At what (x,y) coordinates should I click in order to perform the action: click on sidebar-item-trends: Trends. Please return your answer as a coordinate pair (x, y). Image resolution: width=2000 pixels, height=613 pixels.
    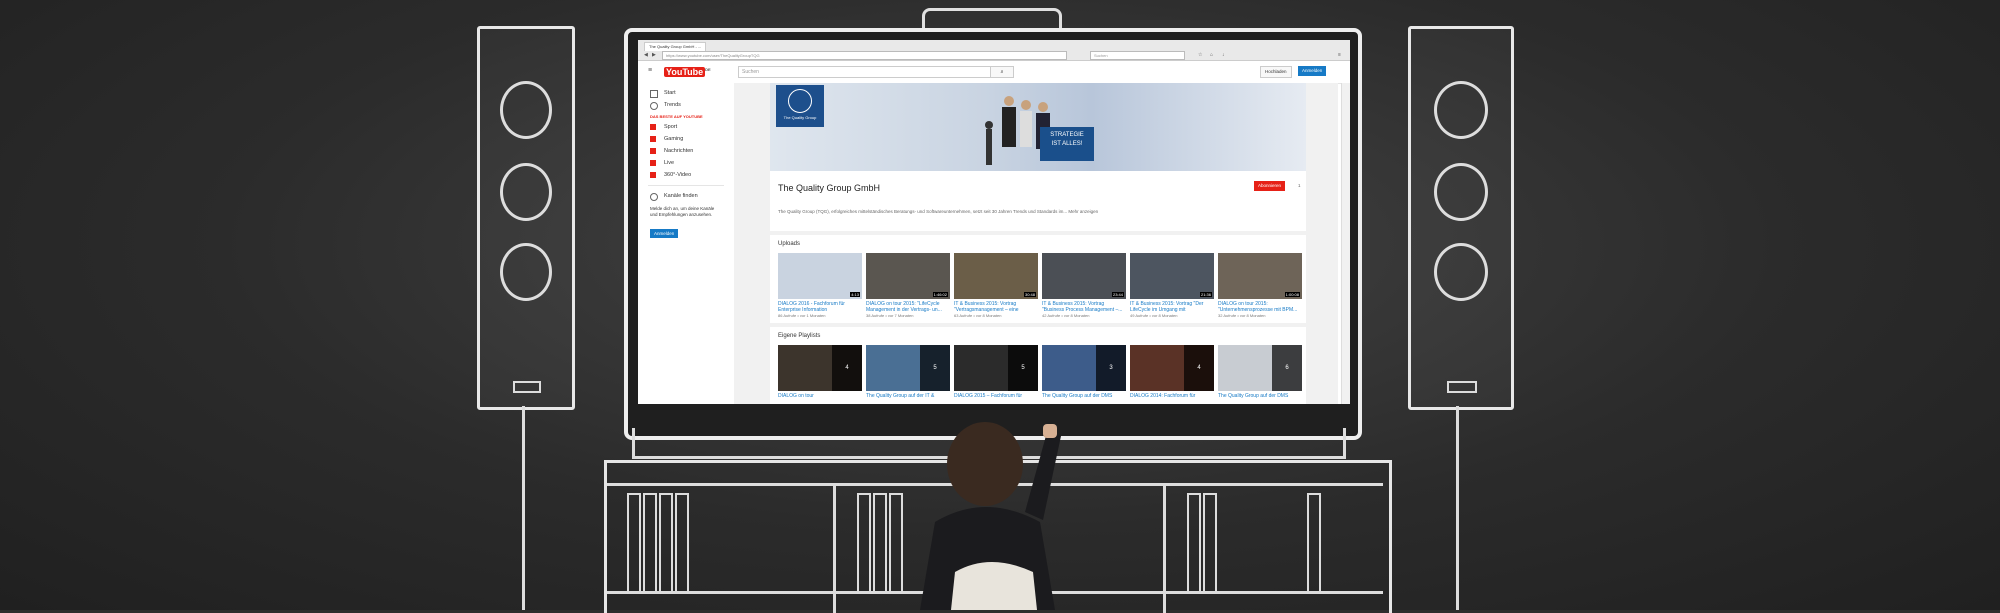
    Looking at the image, I should click on (686, 105).